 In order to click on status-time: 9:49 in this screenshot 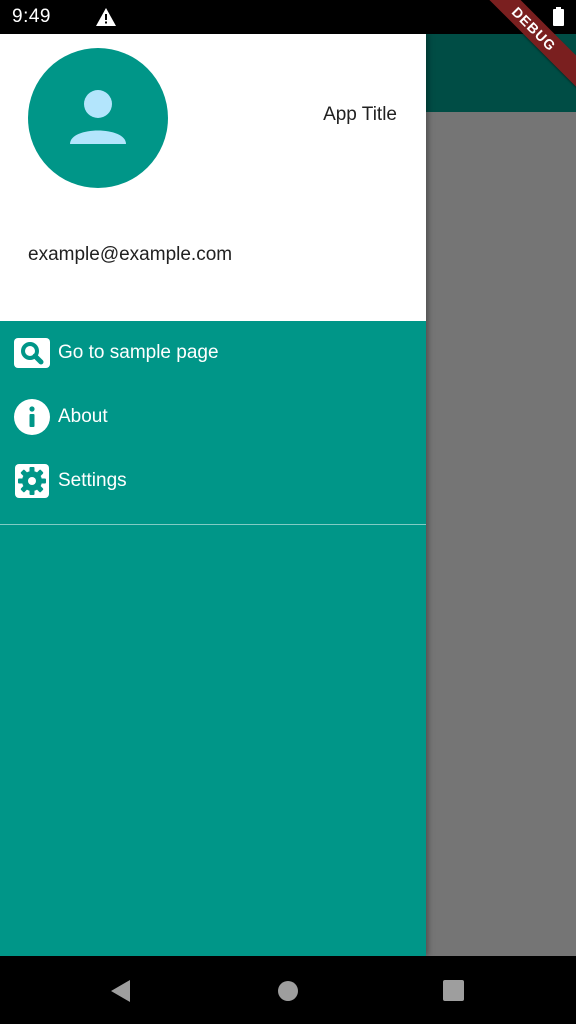, I will do `click(31, 16)`.